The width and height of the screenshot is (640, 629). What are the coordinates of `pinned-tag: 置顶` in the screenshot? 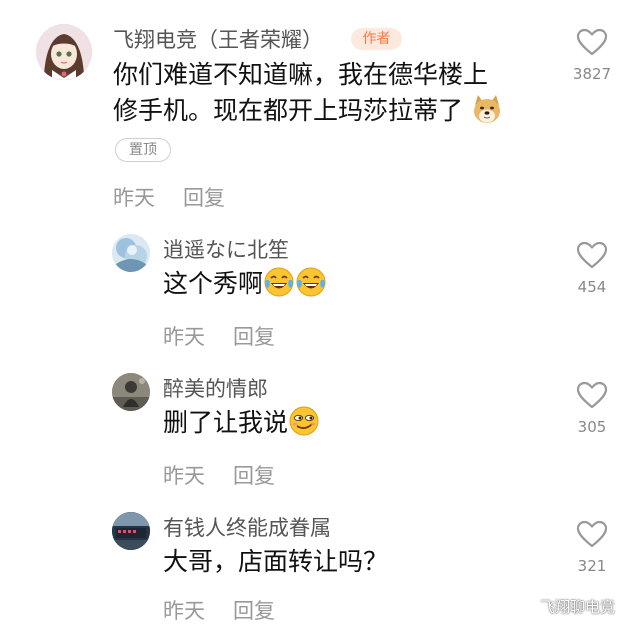 It's located at (143, 150).